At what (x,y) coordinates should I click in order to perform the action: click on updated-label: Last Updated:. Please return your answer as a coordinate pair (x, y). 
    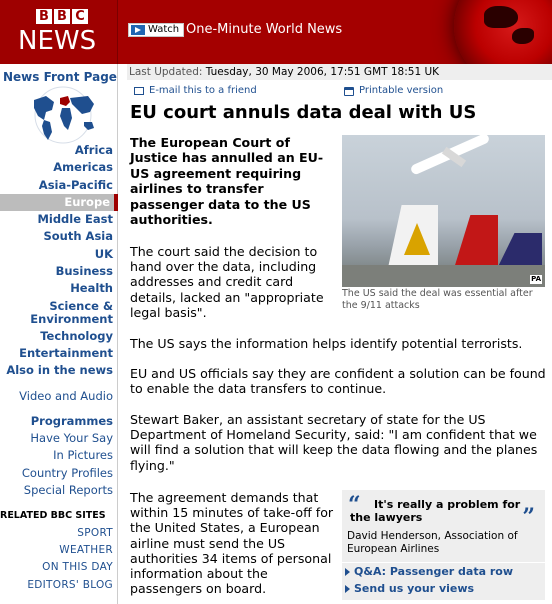
    Looking at the image, I should click on (166, 72).